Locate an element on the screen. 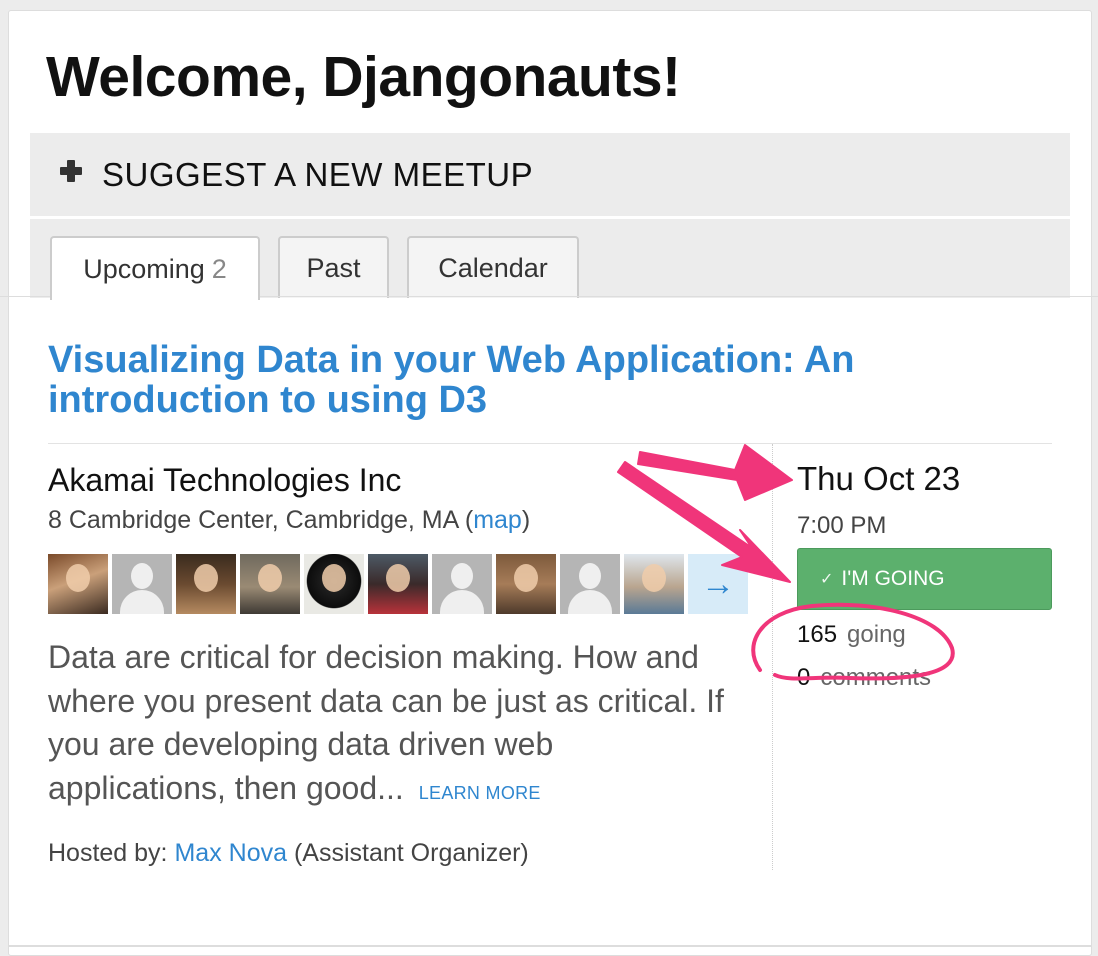 This screenshot has width=1098, height=956. event-tabs: Upcoming 2 Past Calendar is located at coordinates (550, 259).